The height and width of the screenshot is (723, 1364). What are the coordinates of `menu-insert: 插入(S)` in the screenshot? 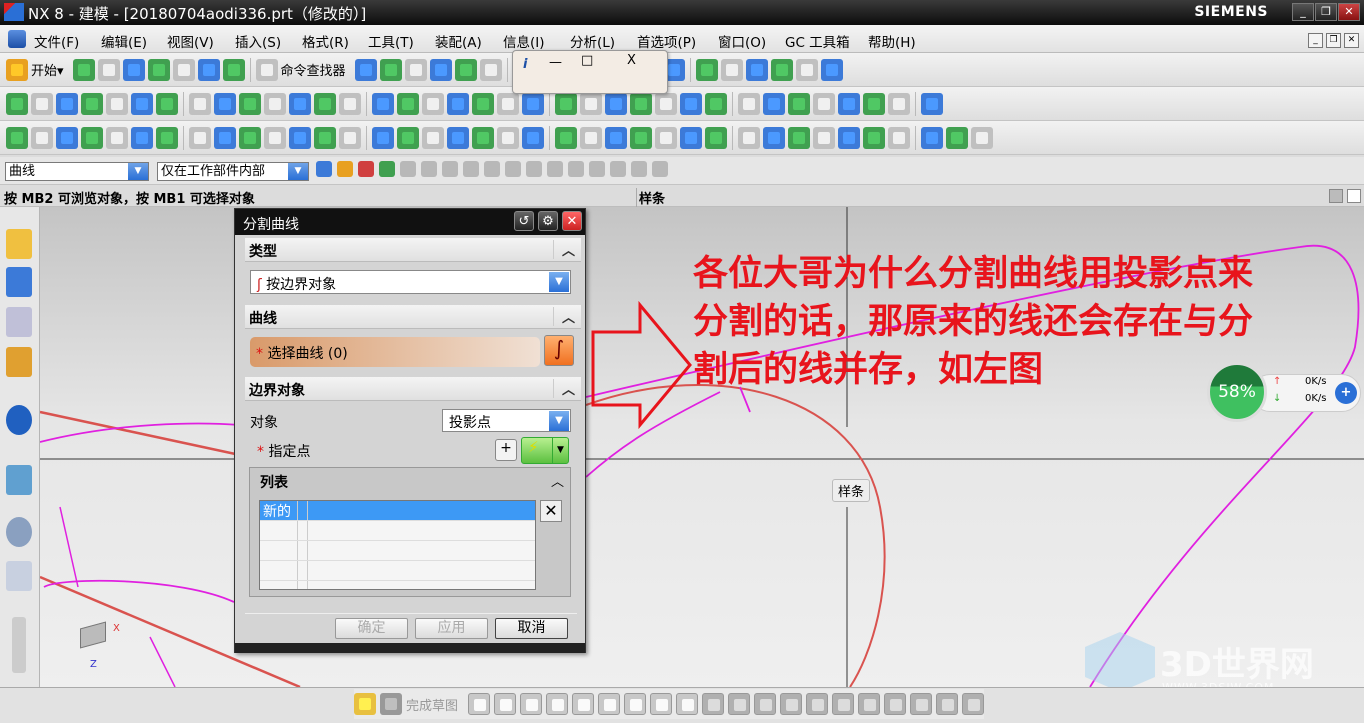 It's located at (258, 41).